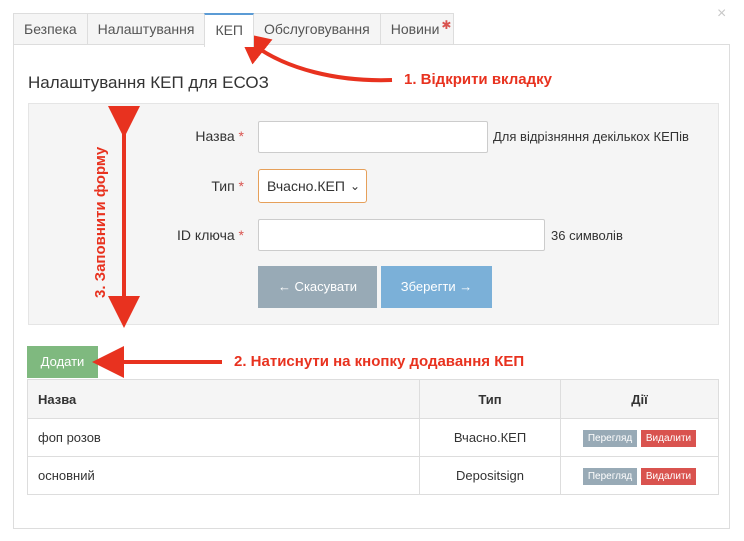 This screenshot has width=744, height=541. What do you see at coordinates (229, 30) in the screenshot?
I see `tab-kep: КЕП` at bounding box center [229, 30].